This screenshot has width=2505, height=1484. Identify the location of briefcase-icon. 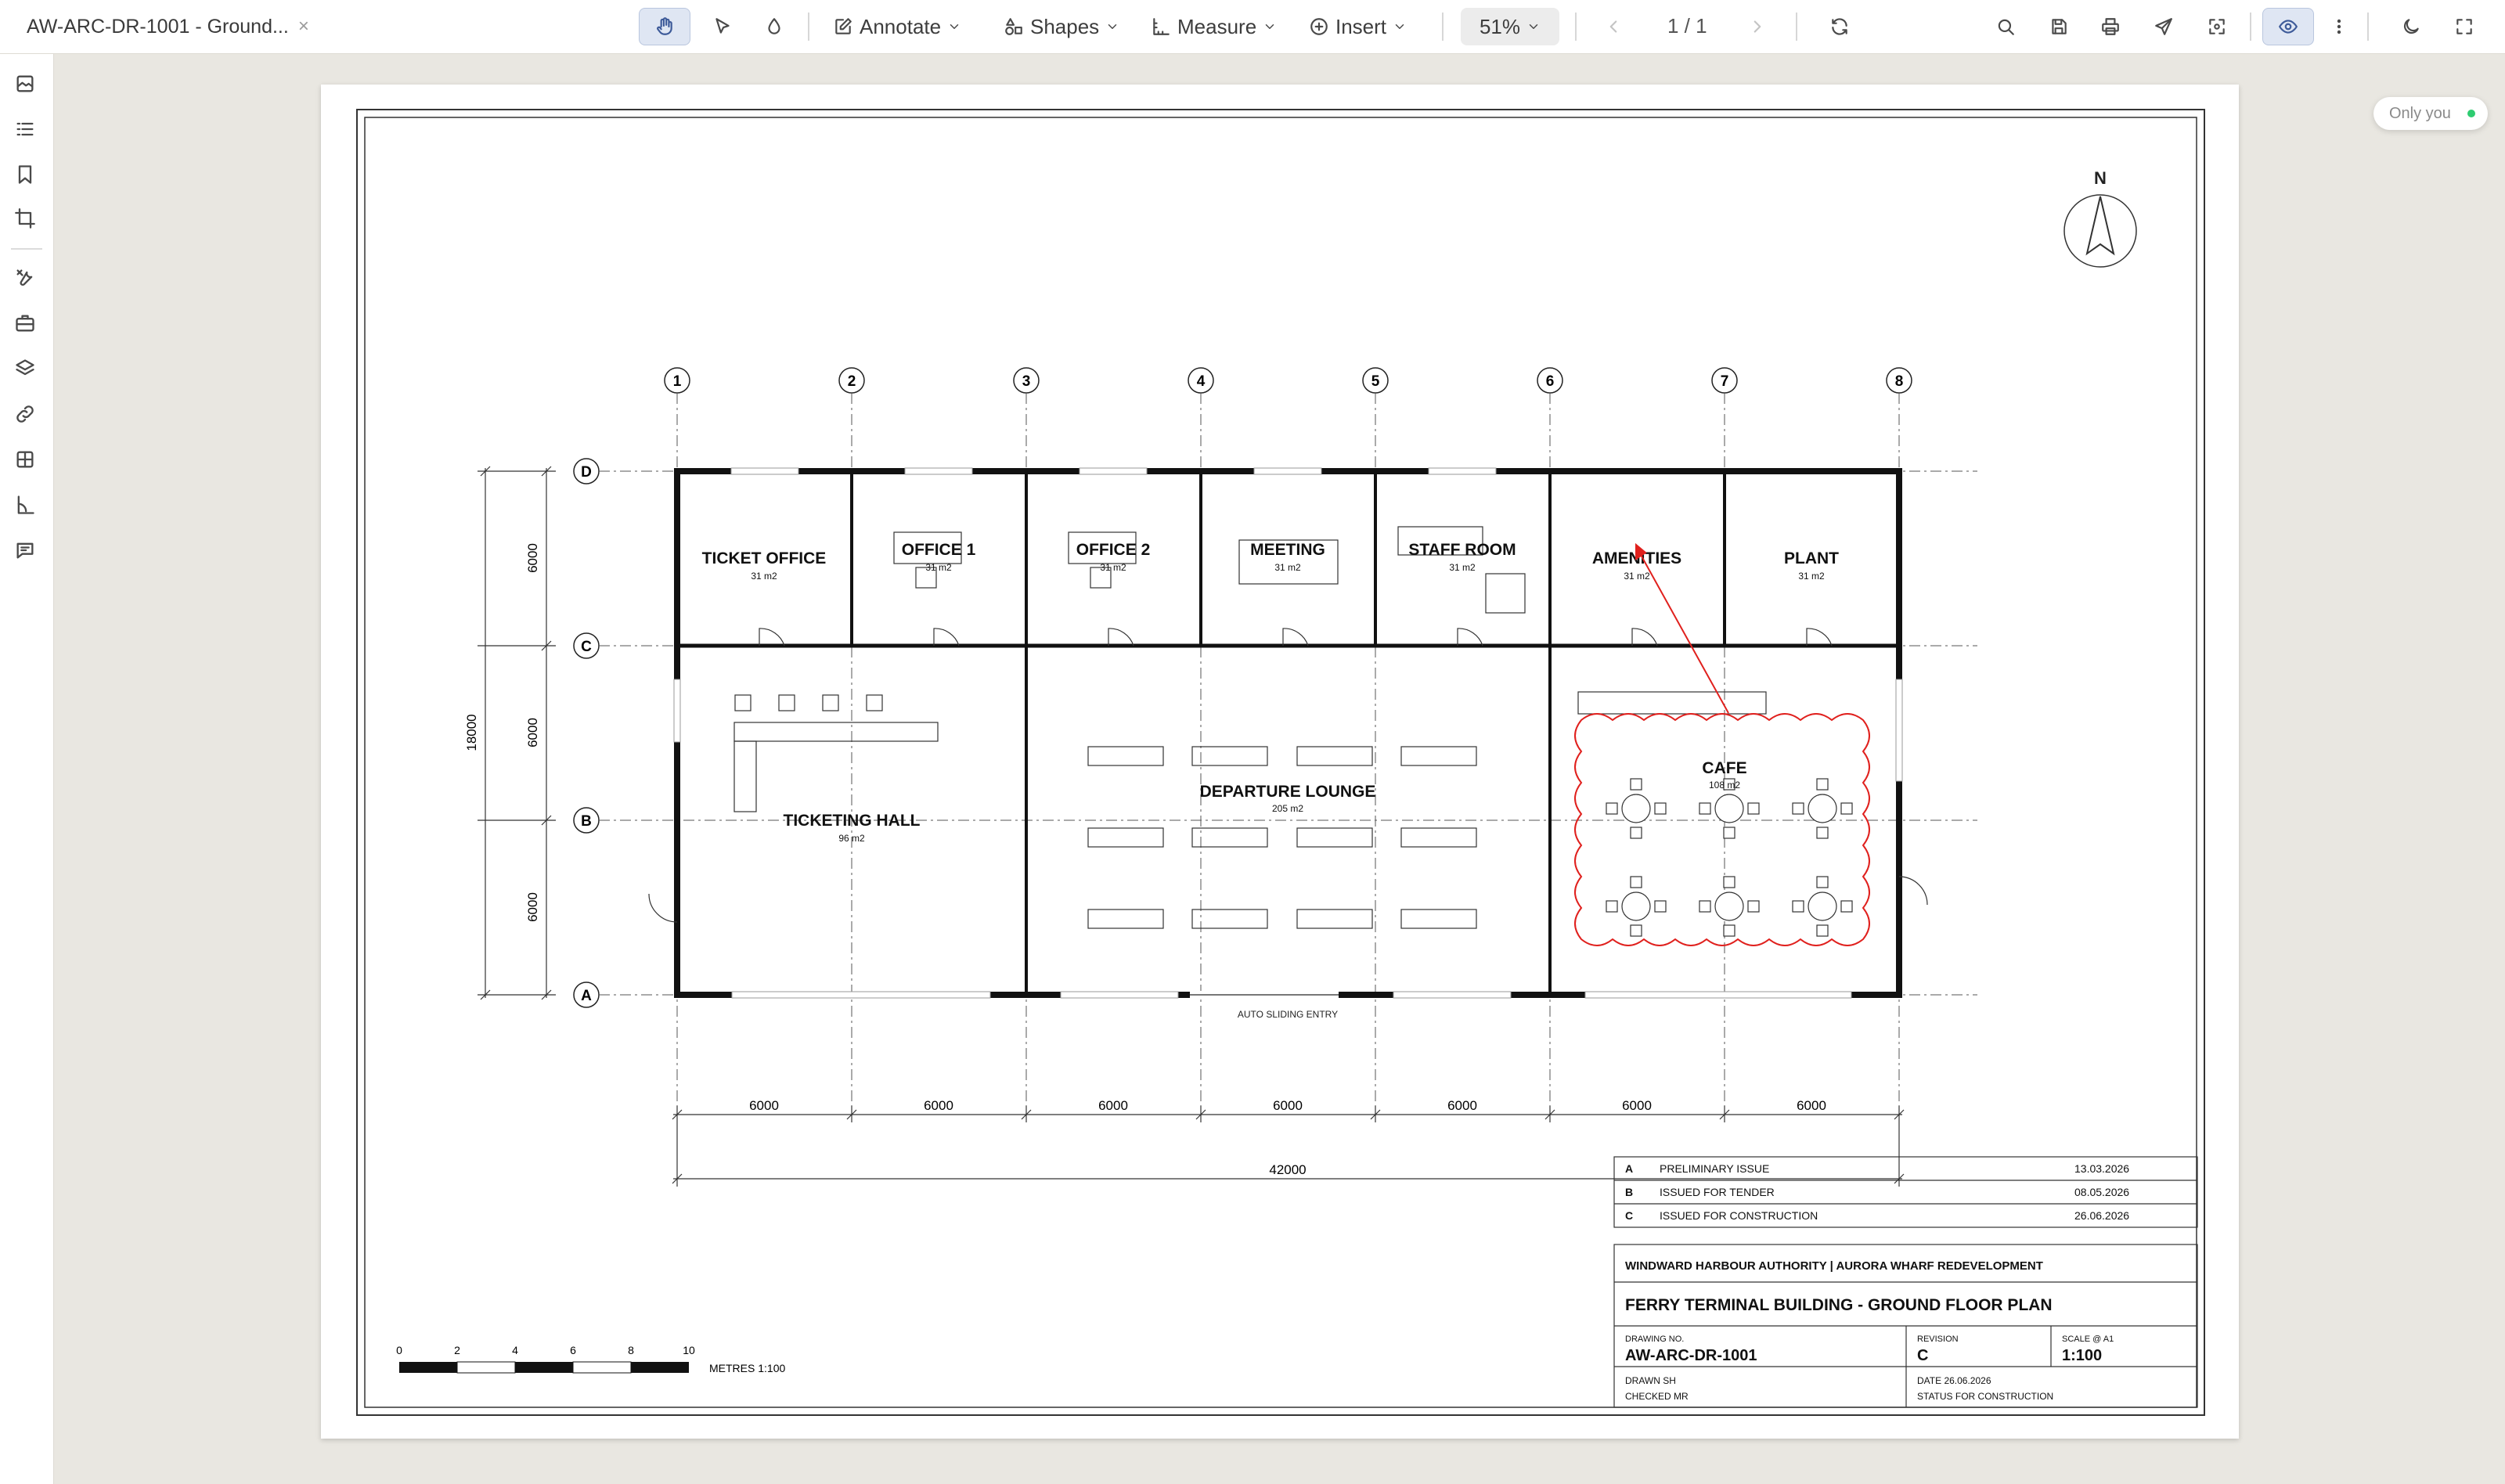
(25, 323).